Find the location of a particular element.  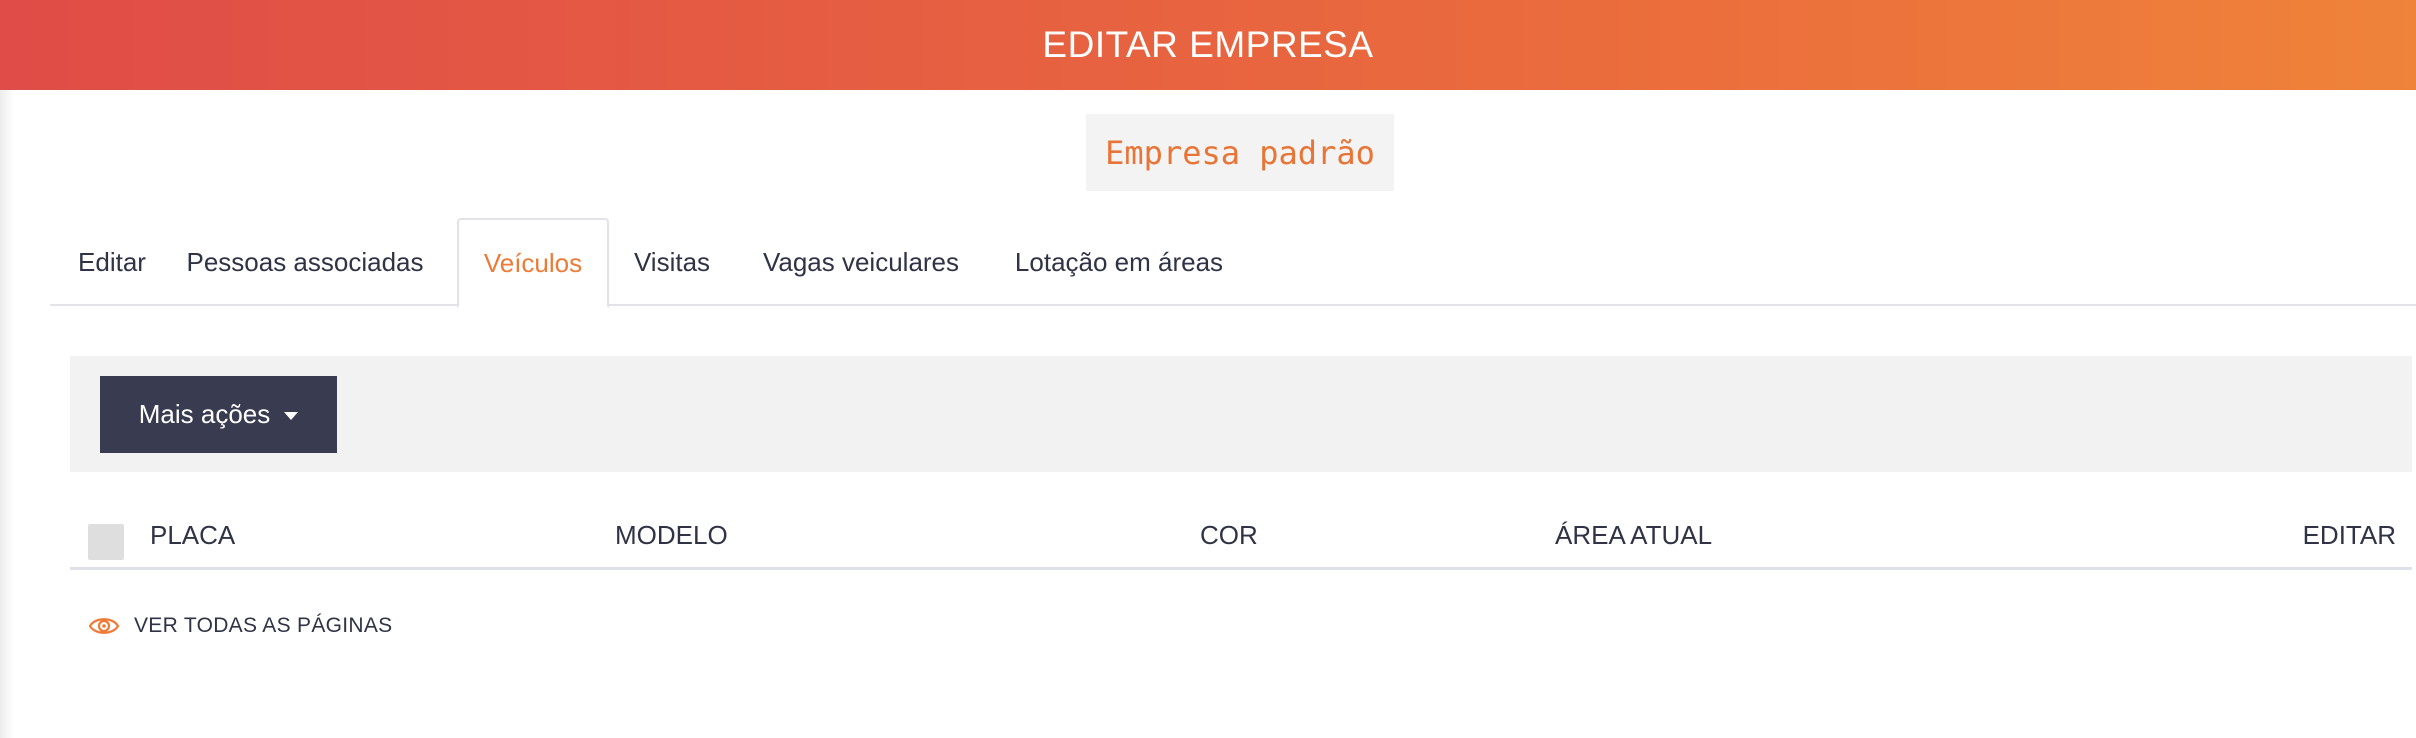

see-all-pages-link: VER TODAS AS PÁGINAS is located at coordinates (240, 626).